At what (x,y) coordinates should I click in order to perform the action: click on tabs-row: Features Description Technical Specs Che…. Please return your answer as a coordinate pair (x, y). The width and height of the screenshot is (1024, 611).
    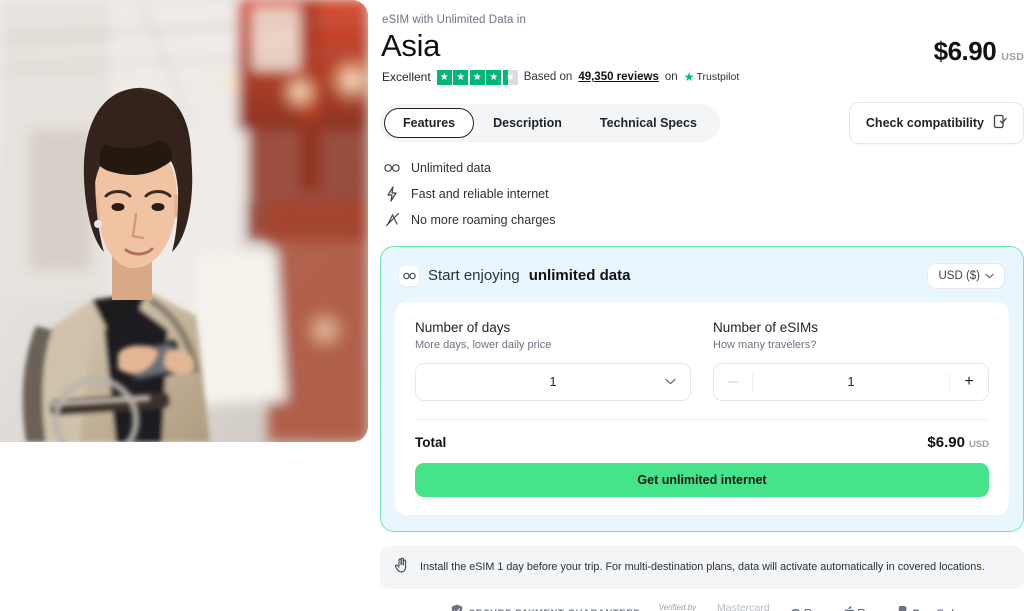
    Looking at the image, I should click on (702, 122).